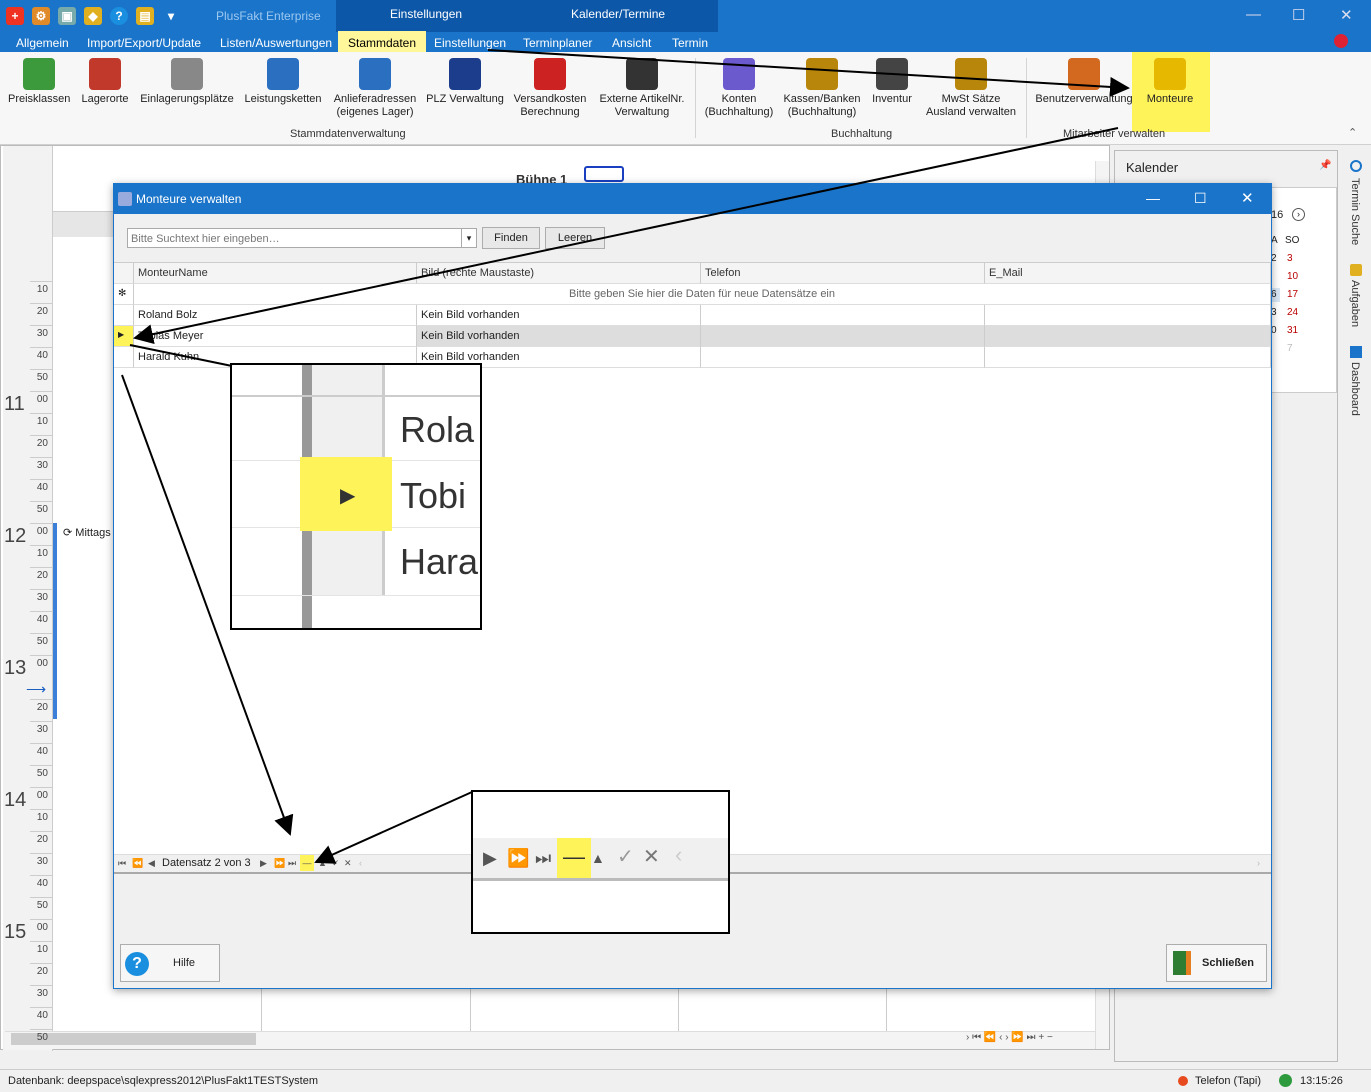 The image size is (1371, 1092). I want to click on arrow-to-monteure, so click(808, 73).